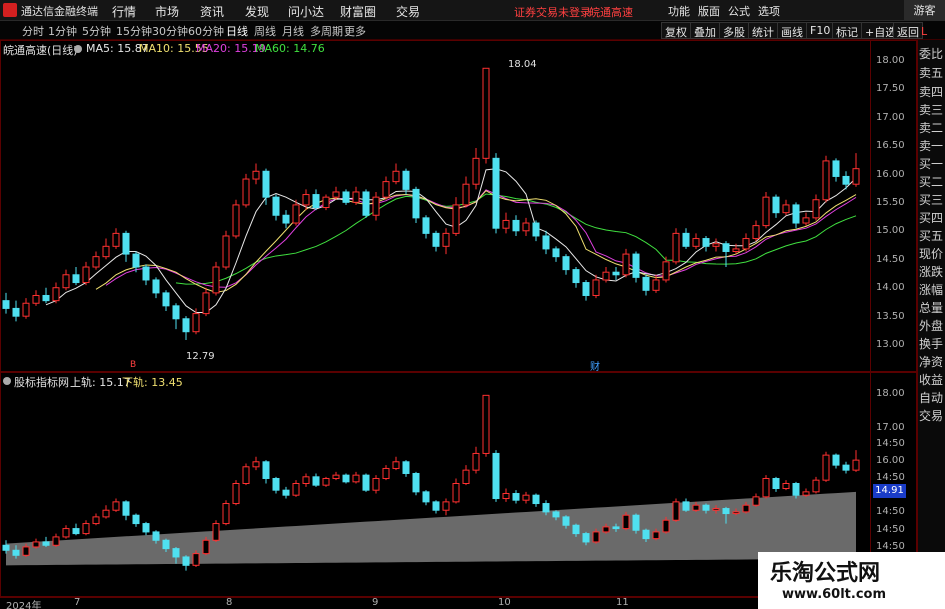 This screenshot has width=945, height=609. Describe the element at coordinates (931, 236) in the screenshot. I see `side-item: 买五` at that location.